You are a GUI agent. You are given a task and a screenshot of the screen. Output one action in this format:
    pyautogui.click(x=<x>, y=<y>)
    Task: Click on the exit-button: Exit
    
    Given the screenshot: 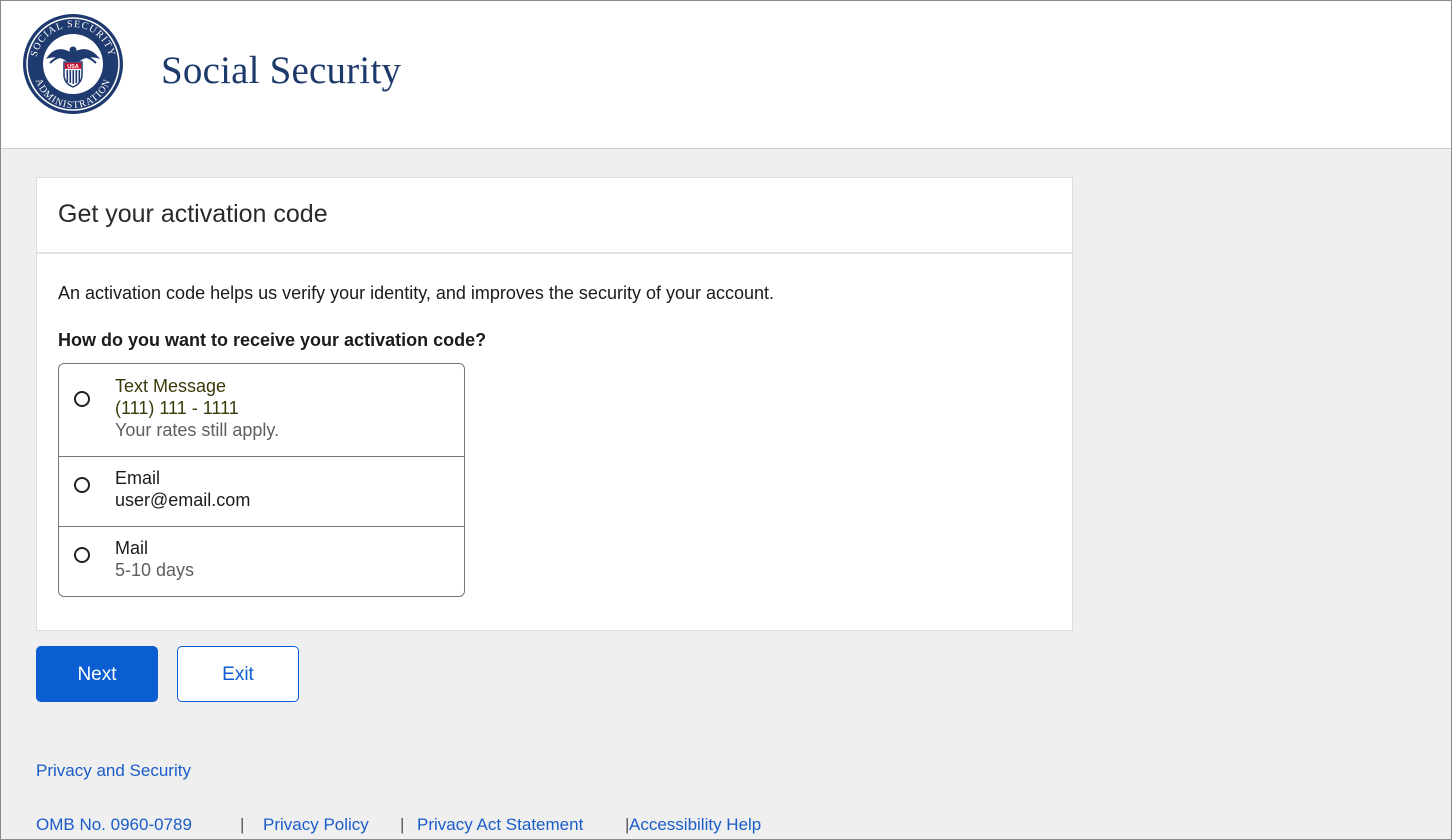 What is the action you would take?
    pyautogui.click(x=238, y=674)
    